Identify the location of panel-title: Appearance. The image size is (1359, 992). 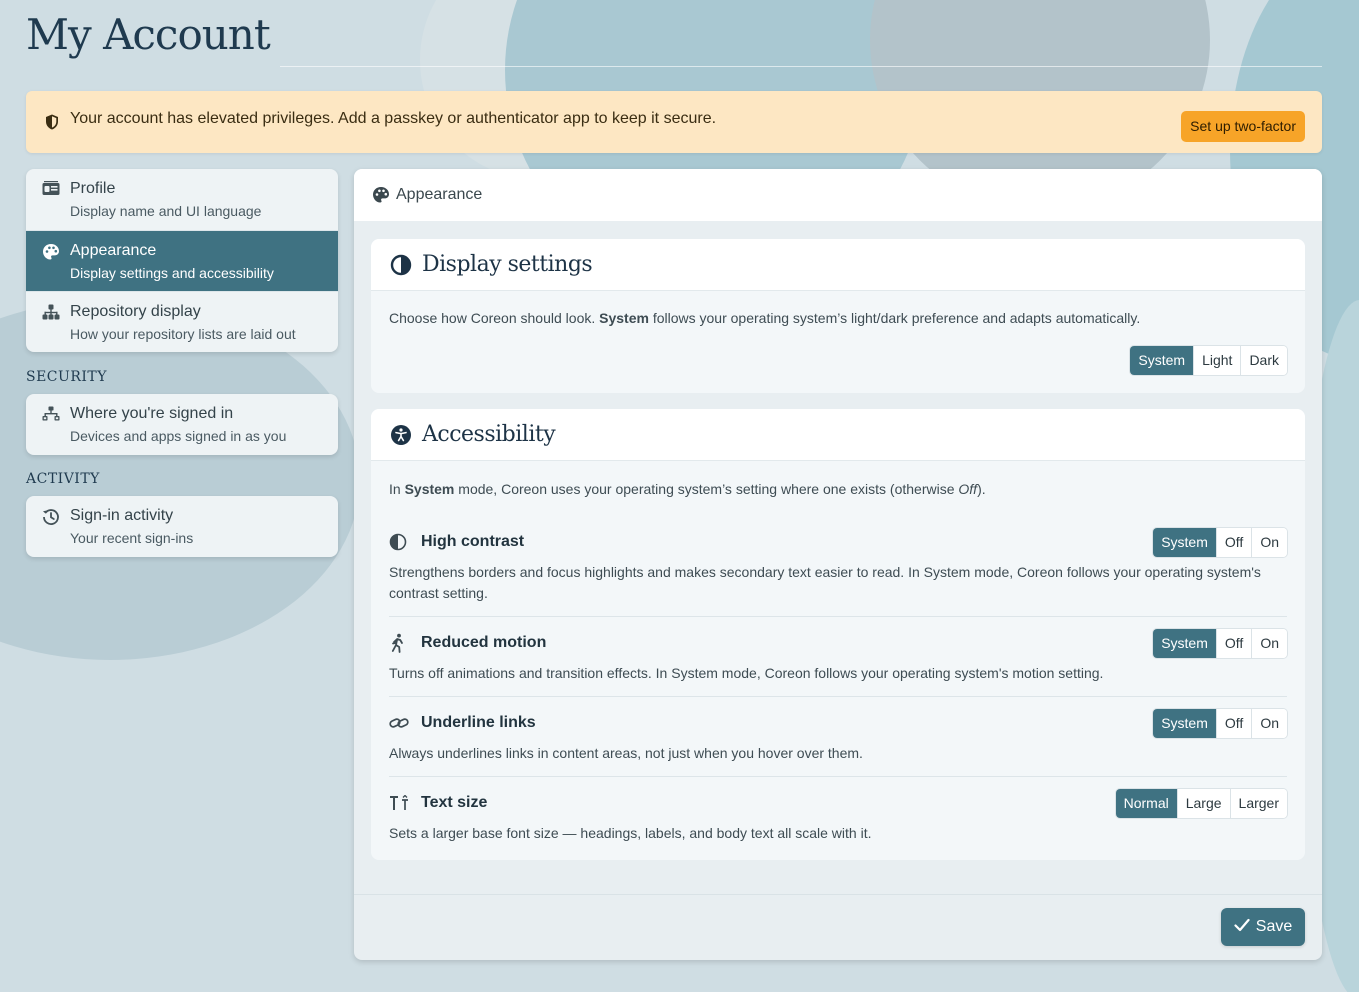
(439, 194).